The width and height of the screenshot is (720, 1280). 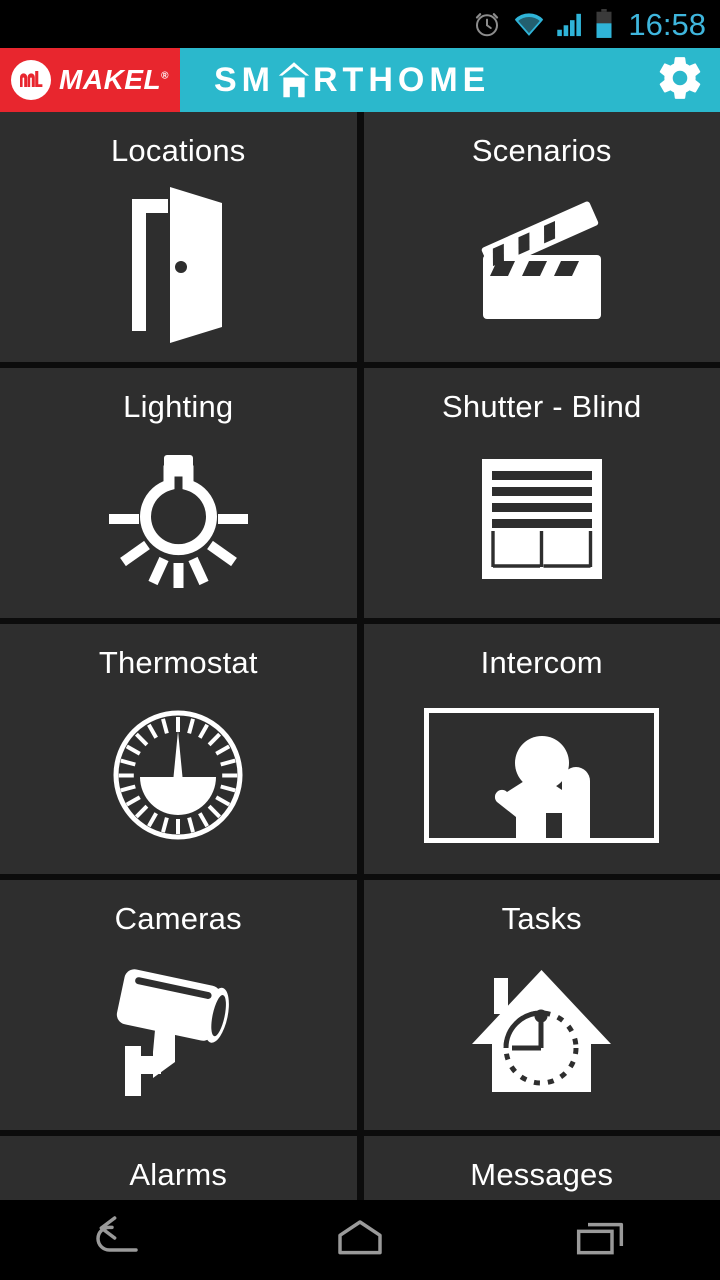 I want to click on nav-back-button, so click(x=120, y=1240).